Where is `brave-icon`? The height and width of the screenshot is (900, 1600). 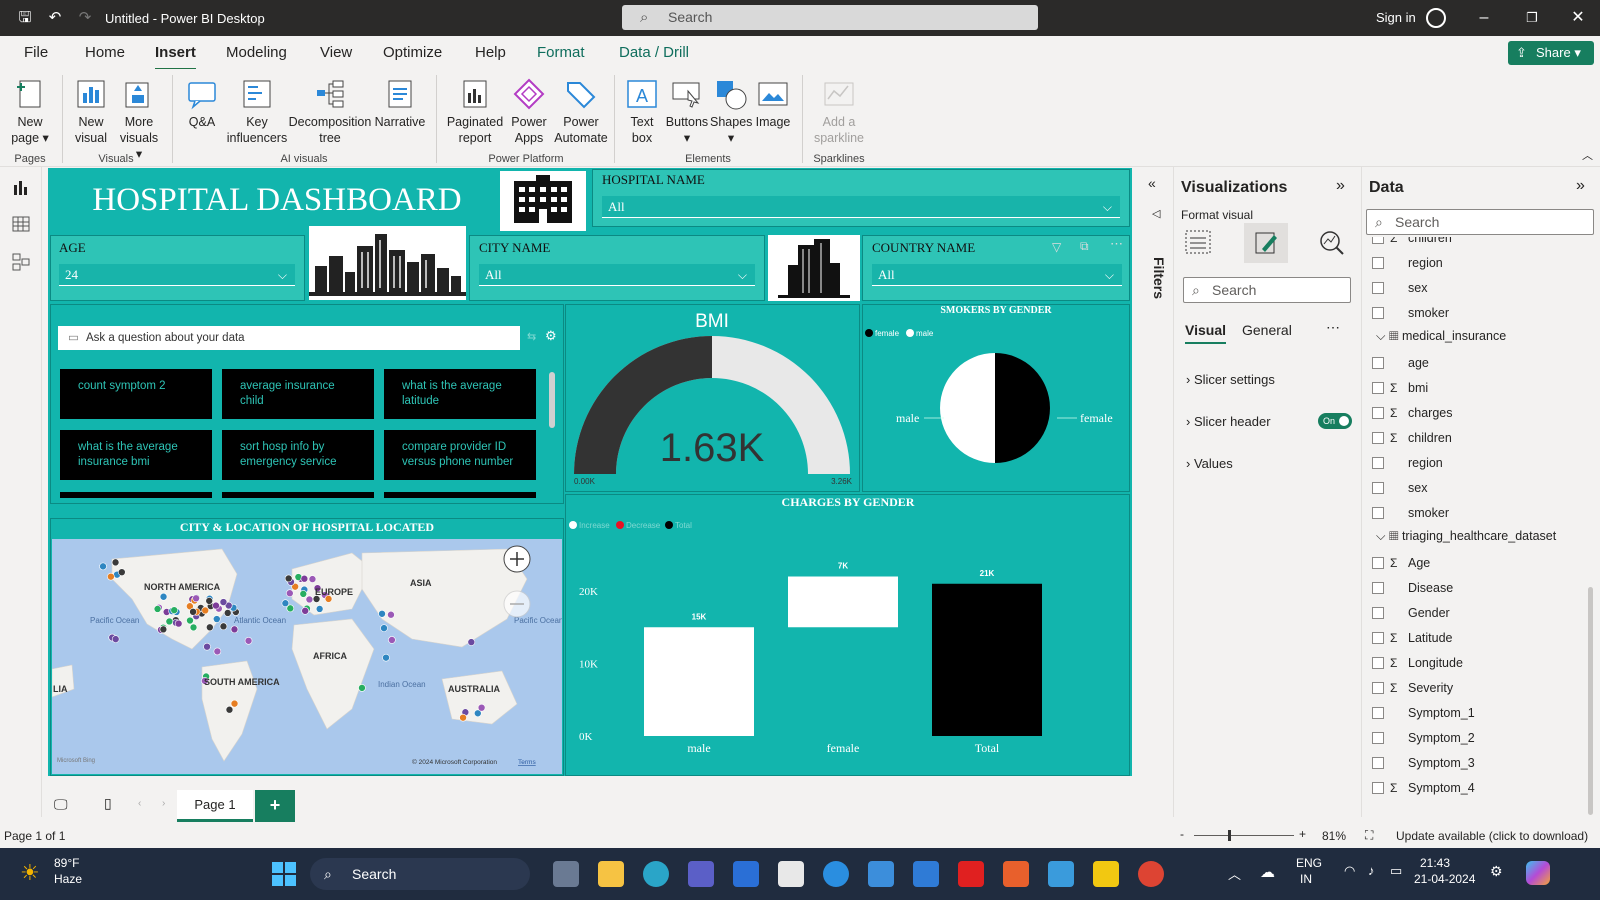
brave-icon is located at coordinates (1016, 874).